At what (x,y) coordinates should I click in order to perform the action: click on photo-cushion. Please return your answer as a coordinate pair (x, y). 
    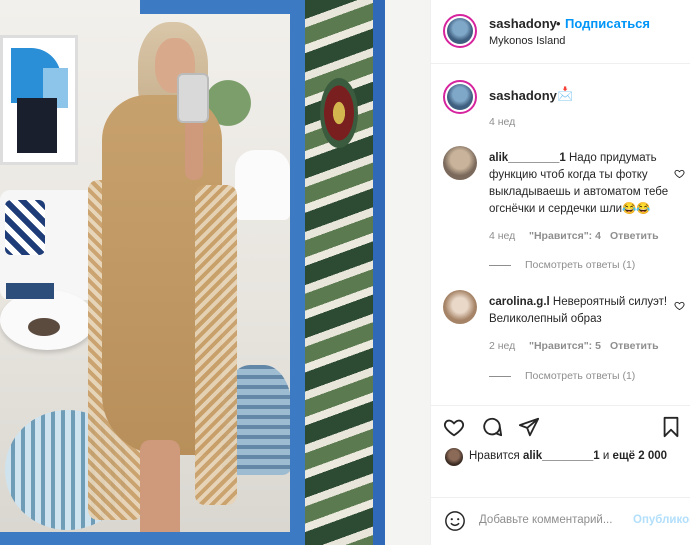
    Looking at the image, I should click on (25, 227).